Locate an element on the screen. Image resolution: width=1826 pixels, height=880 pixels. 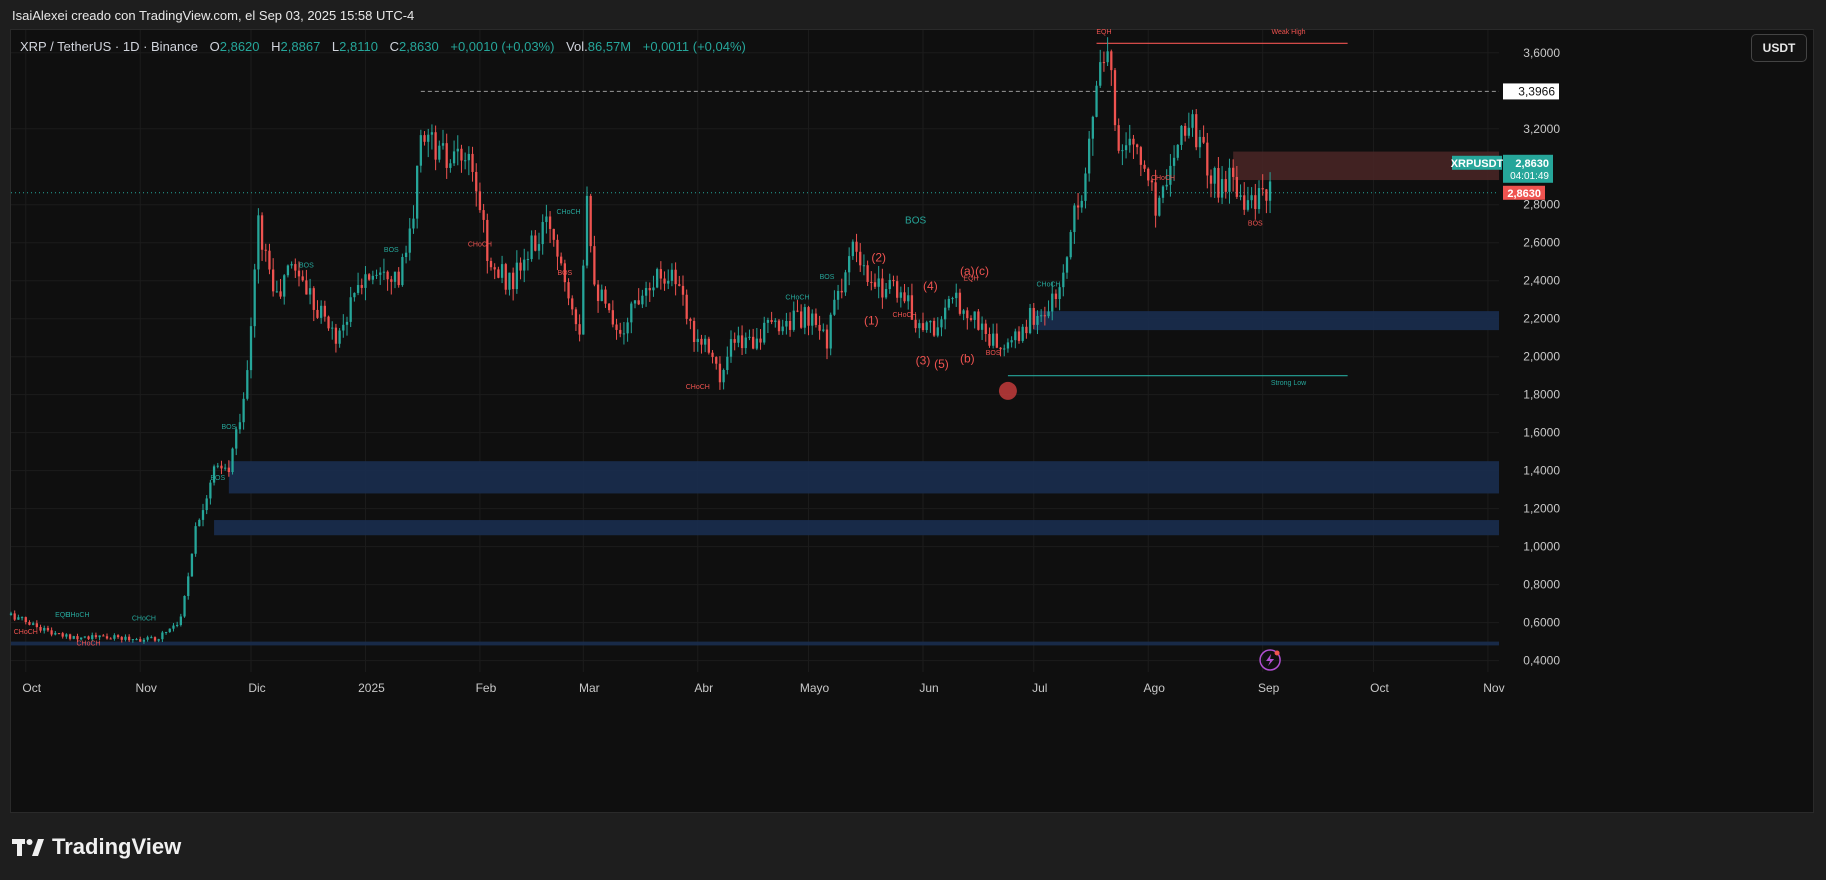
y-tick-label: 3,2000 is located at coordinates (1541, 129).